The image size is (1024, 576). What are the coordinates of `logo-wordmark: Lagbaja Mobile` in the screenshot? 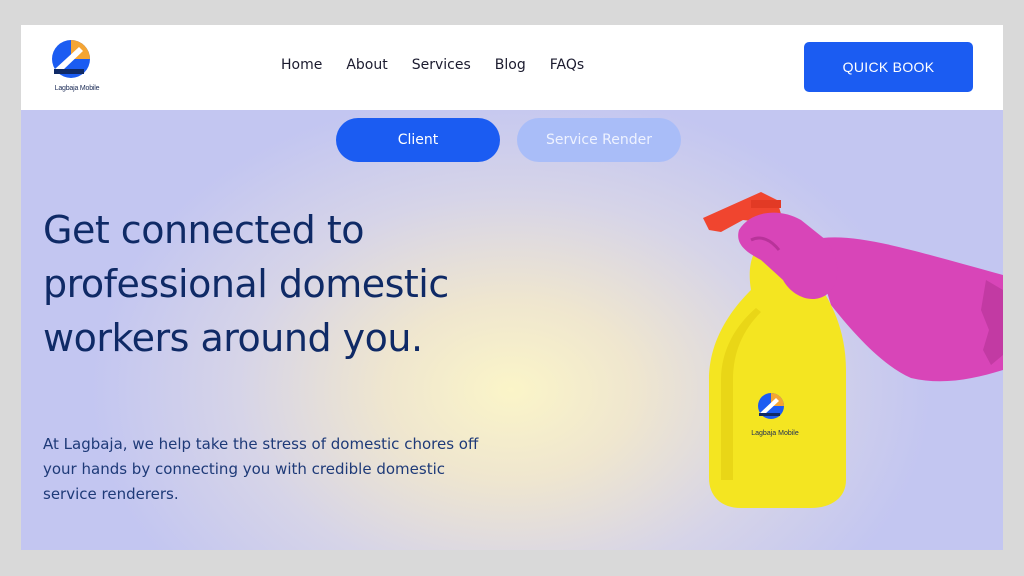 It's located at (77, 88).